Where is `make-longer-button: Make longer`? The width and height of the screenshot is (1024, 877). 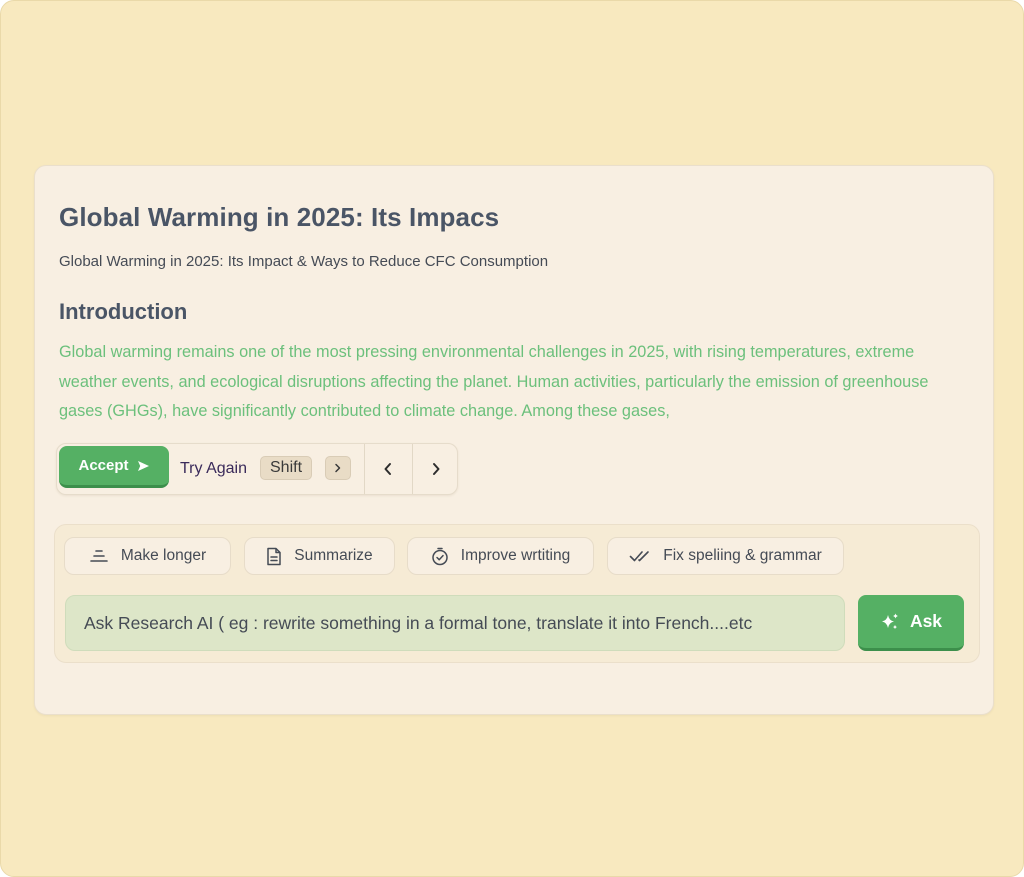 make-longer-button: Make longer is located at coordinates (147, 556).